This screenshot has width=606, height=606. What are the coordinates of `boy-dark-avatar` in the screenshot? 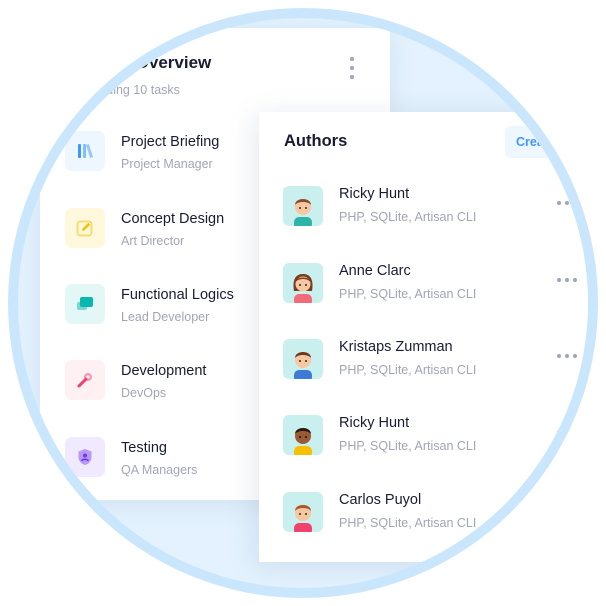 It's located at (303, 435).